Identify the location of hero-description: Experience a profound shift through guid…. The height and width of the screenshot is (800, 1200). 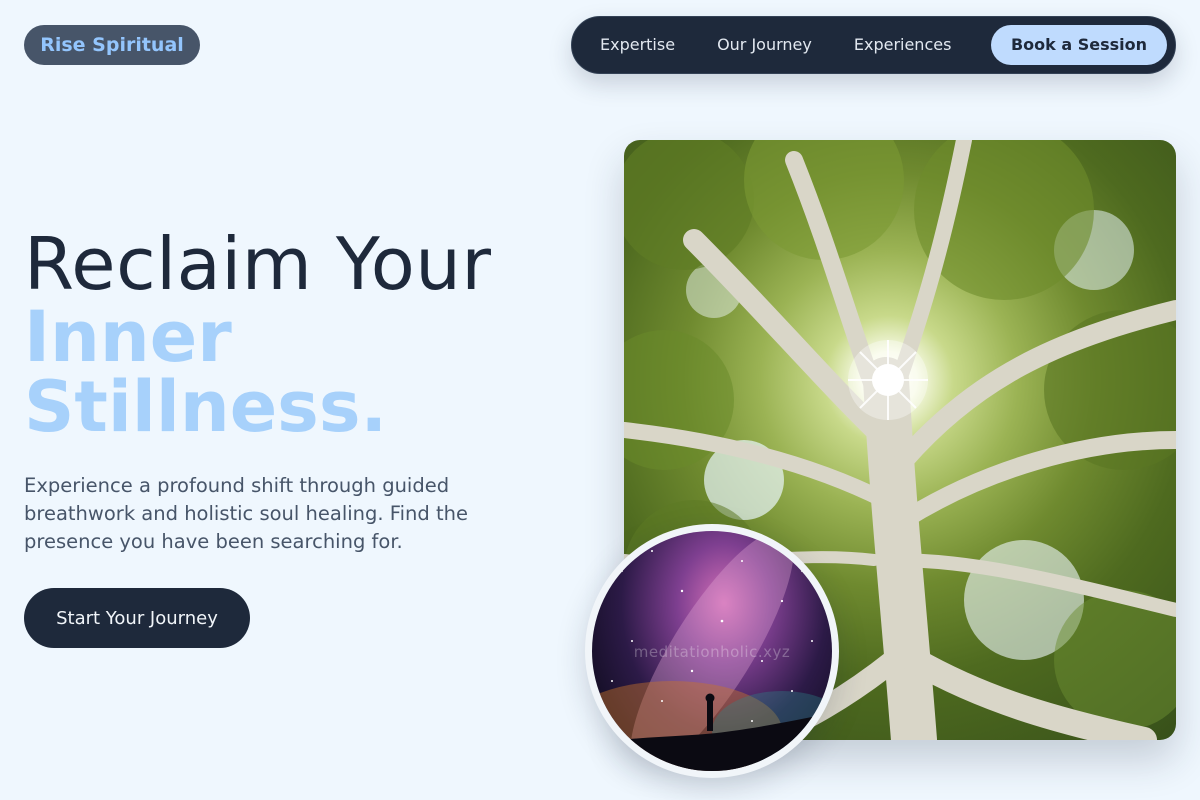
(246, 513).